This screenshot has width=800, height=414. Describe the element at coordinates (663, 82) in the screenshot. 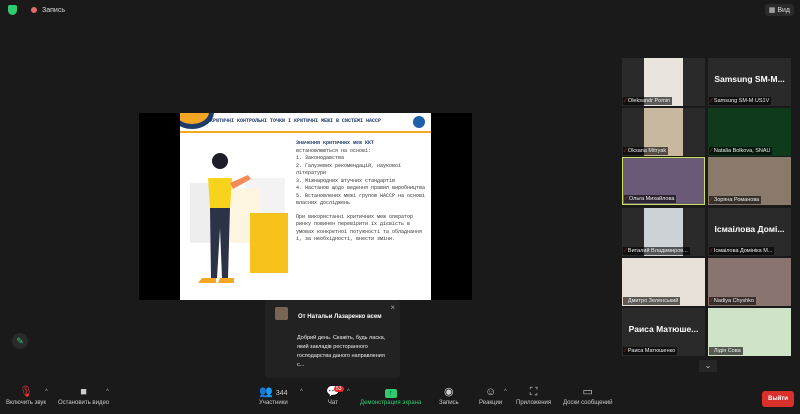

I see `participant-tile: ⁄ Oleksandr Pomin` at that location.